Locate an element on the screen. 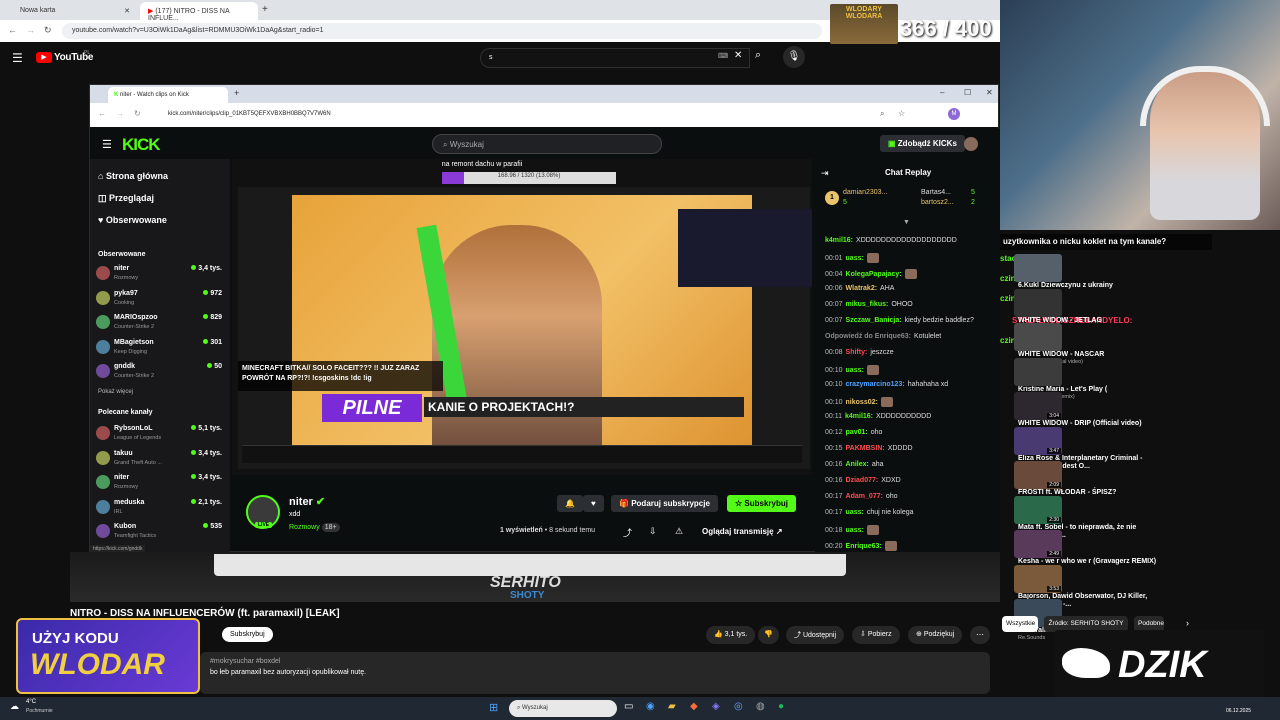 The image size is (1280, 720). recommended-video: 6.Kukl Dziewczynu z ukrainy is located at coordinates (1104, 271).